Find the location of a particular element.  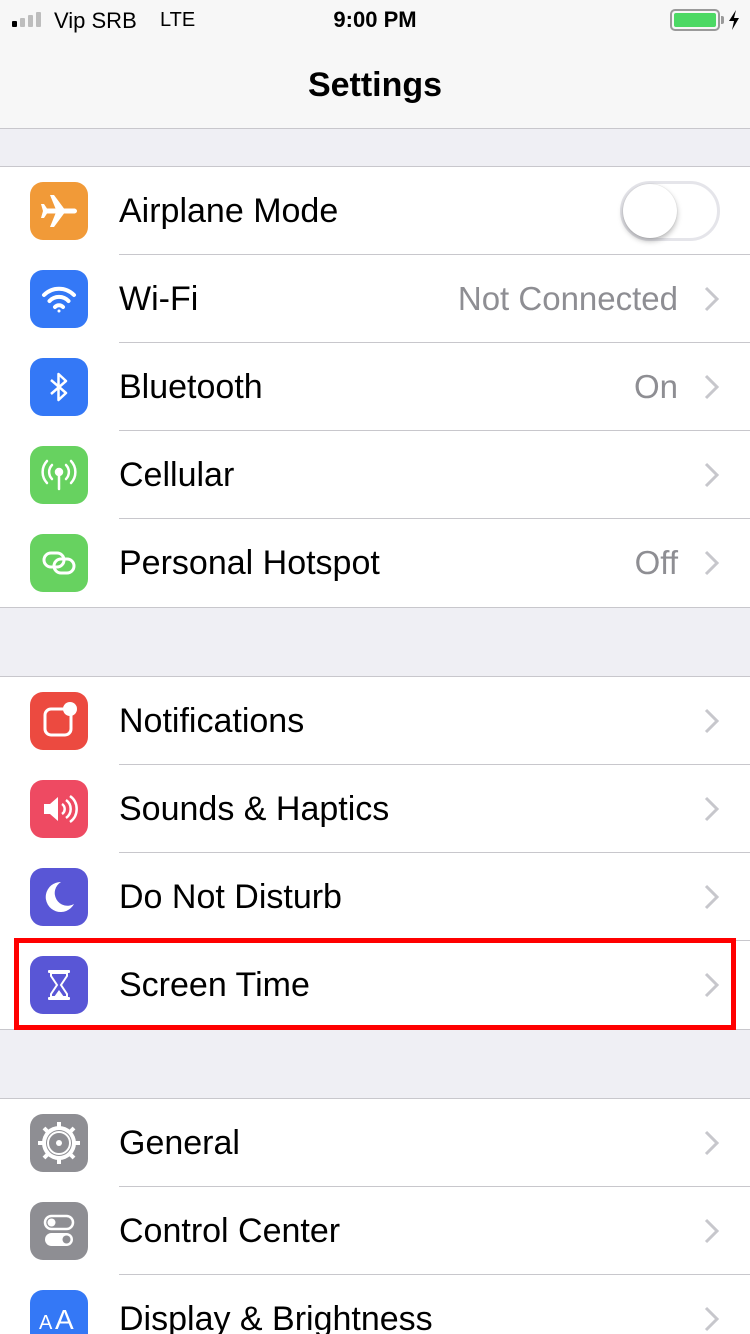

speaker-icon is located at coordinates (59, 809).